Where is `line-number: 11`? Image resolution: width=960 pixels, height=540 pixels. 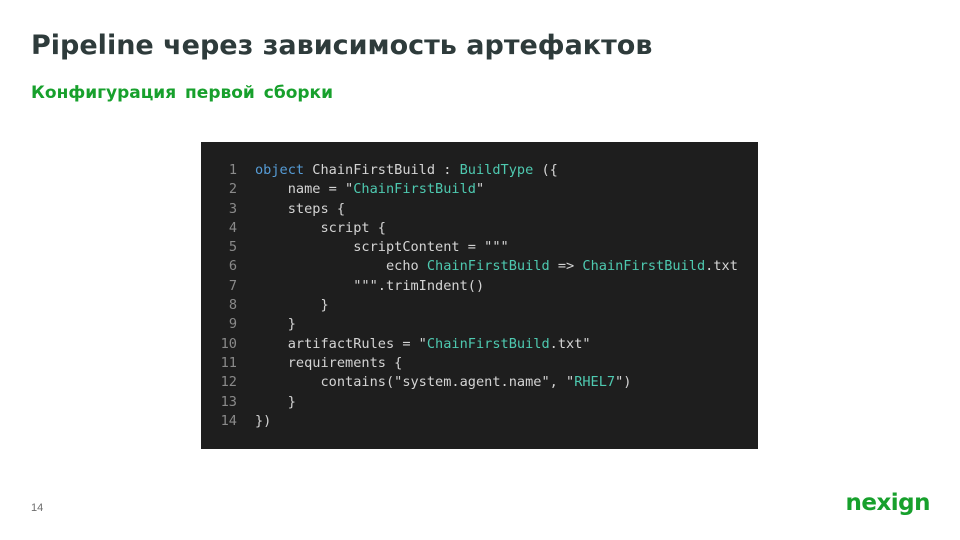
line-number: 11 is located at coordinates (228, 362).